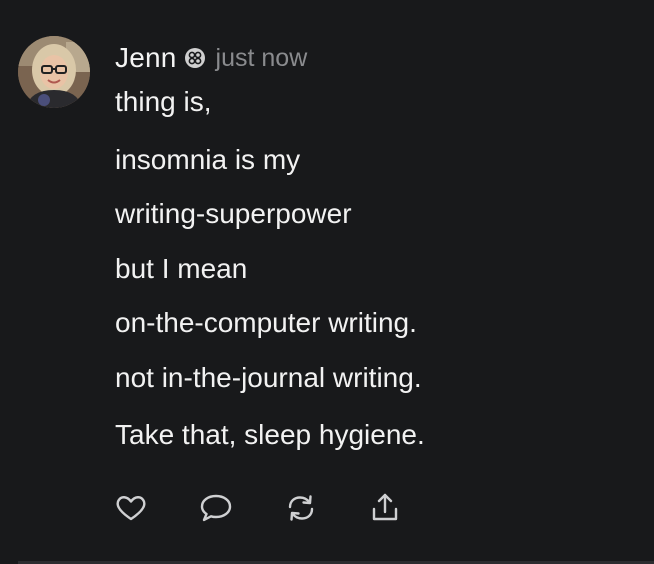 The image size is (654, 564). I want to click on reply-button, so click(216, 508).